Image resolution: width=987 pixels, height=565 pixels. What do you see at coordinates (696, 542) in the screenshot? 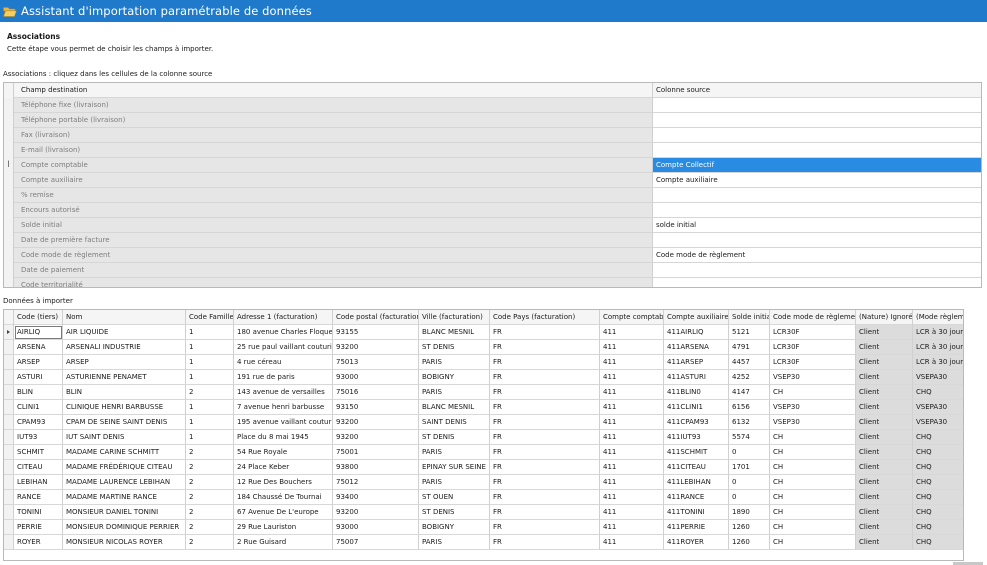
I see `table-cell: 411ROYER` at bounding box center [696, 542].